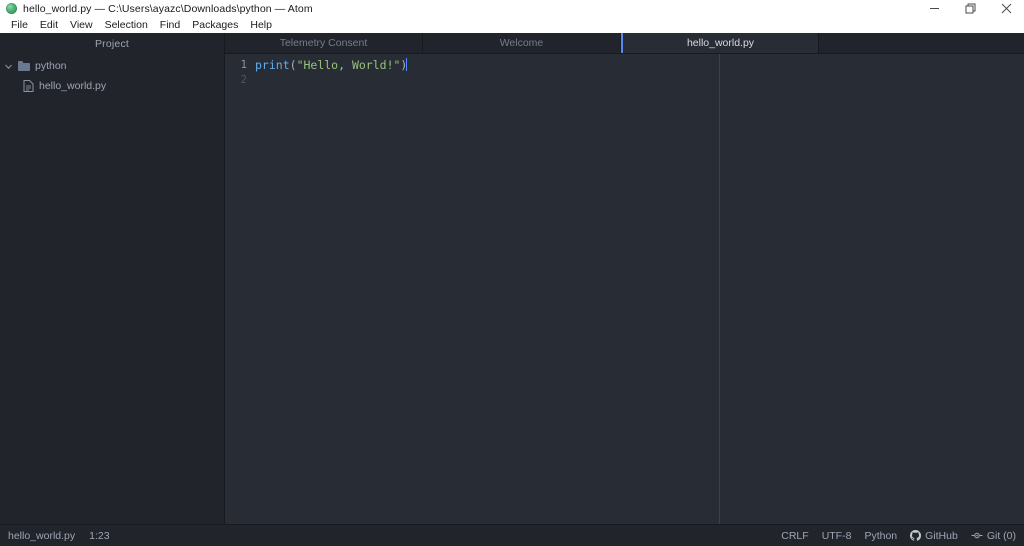  What do you see at coordinates (407, 64) in the screenshot?
I see `text-cursor` at bounding box center [407, 64].